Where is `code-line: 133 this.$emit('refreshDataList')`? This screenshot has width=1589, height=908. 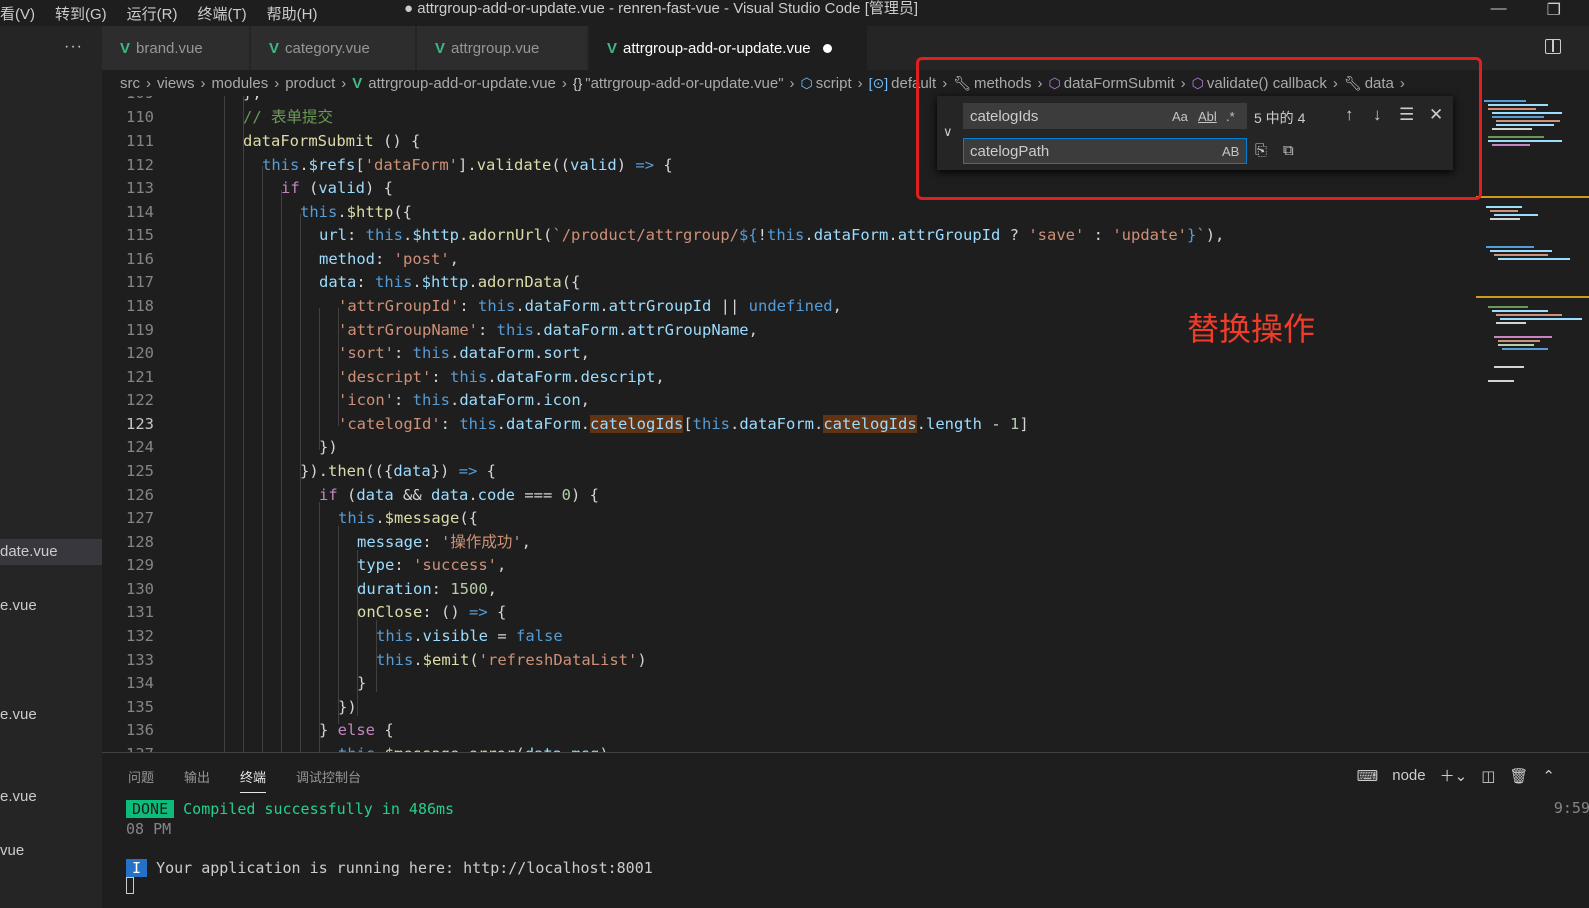
code-line: 133 this.$emit('refreshDataList') is located at coordinates (386, 660).